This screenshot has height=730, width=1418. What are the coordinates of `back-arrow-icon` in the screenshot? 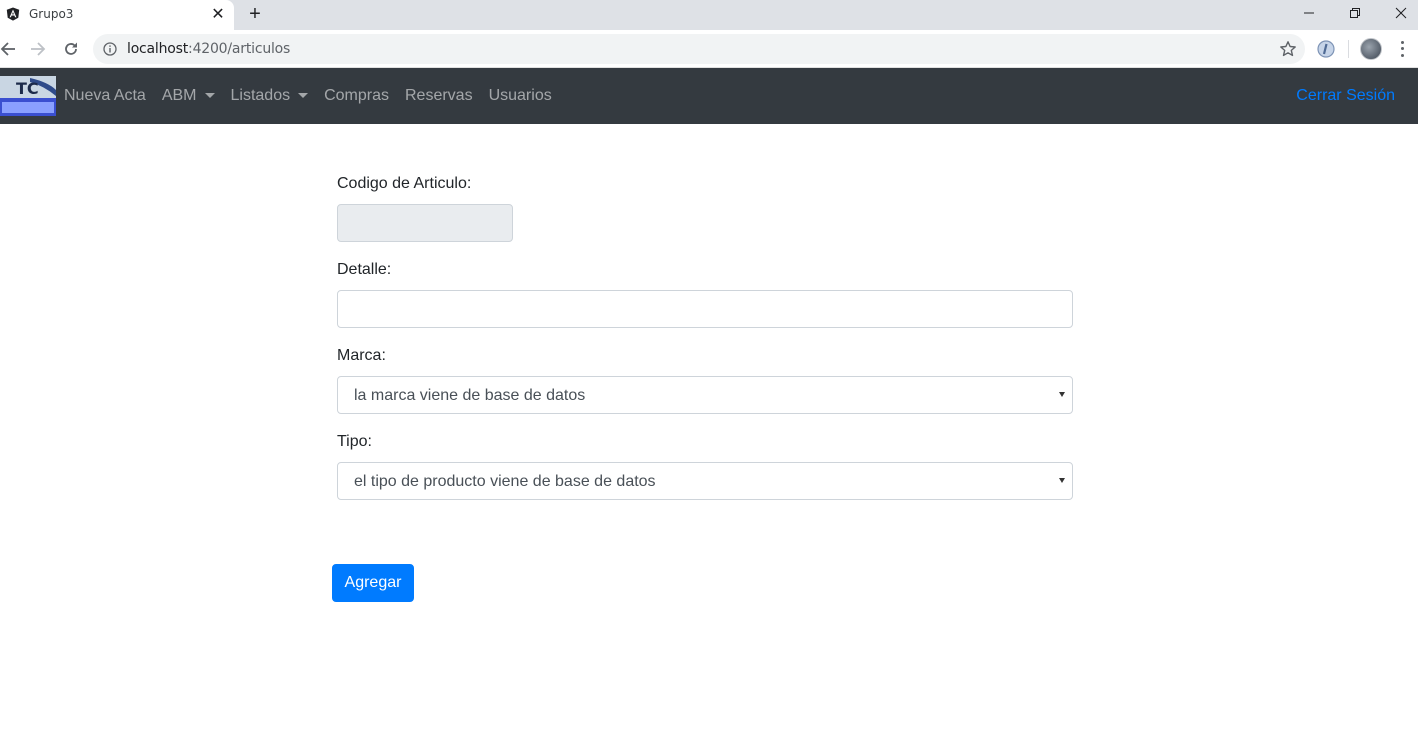 It's located at (7, 49).